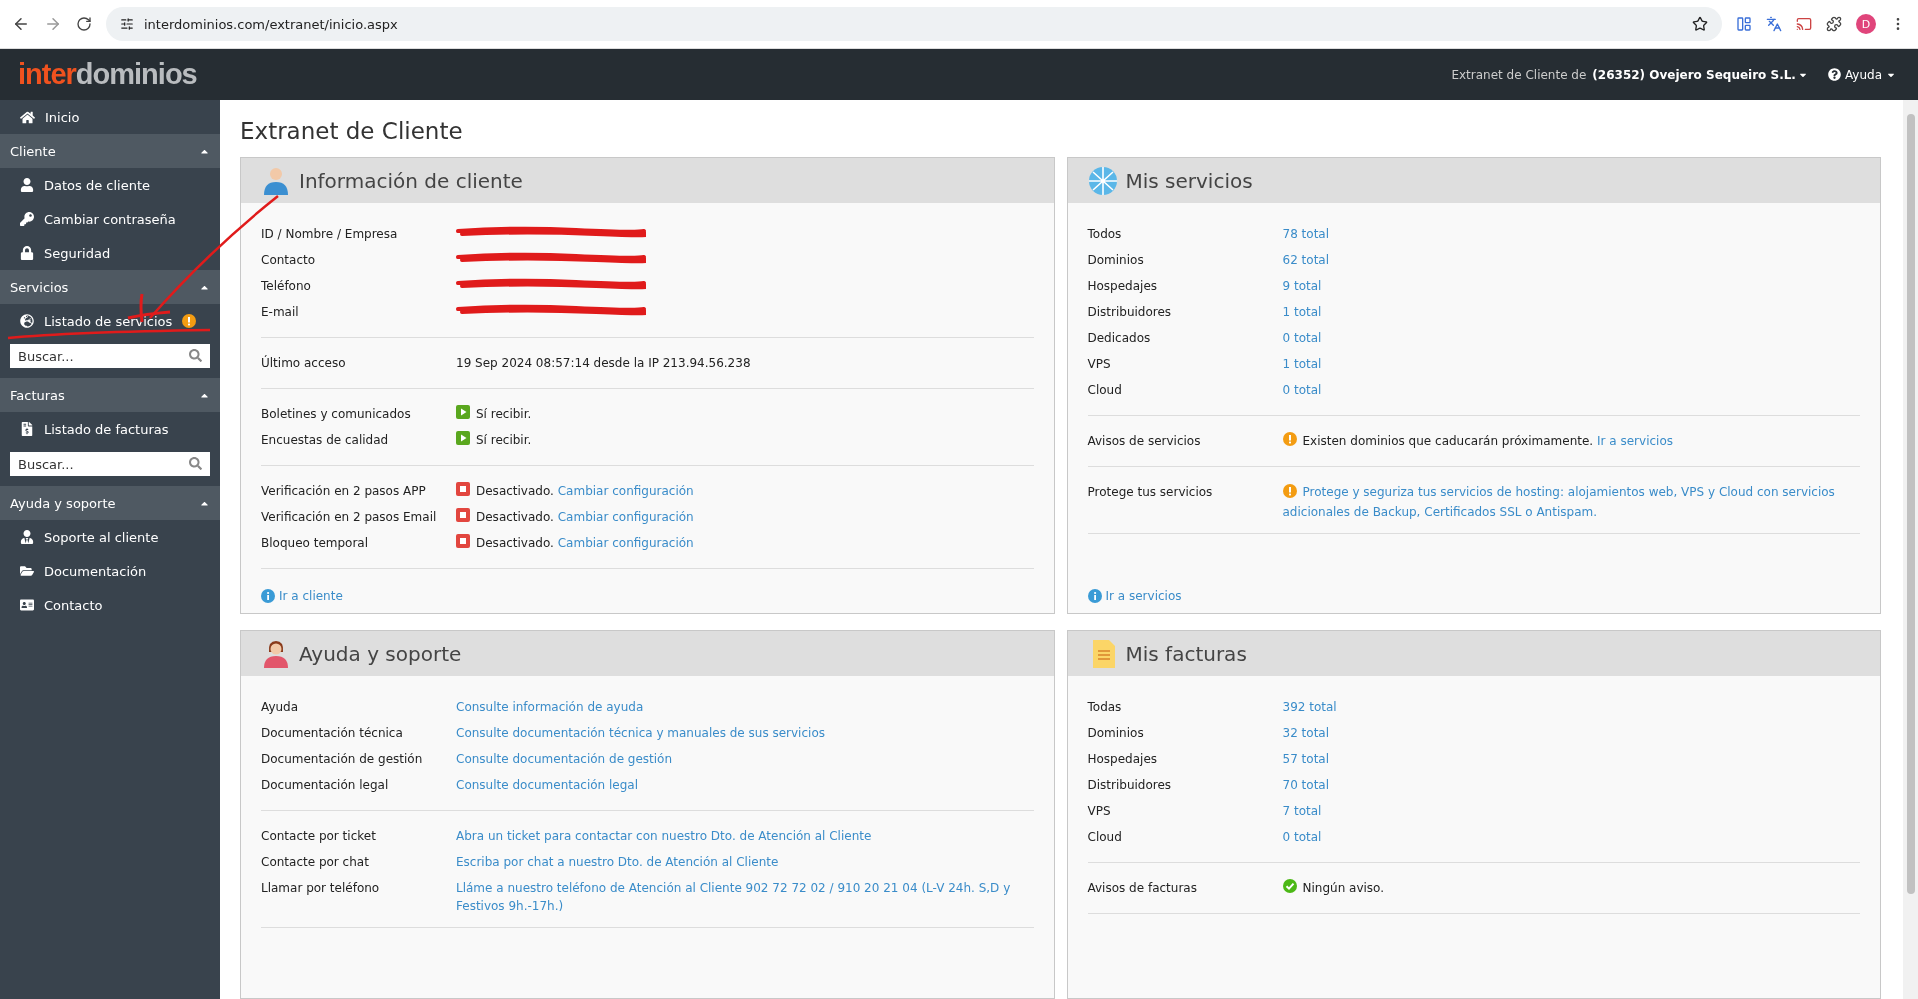  I want to click on info-icon, so click(1094, 596).